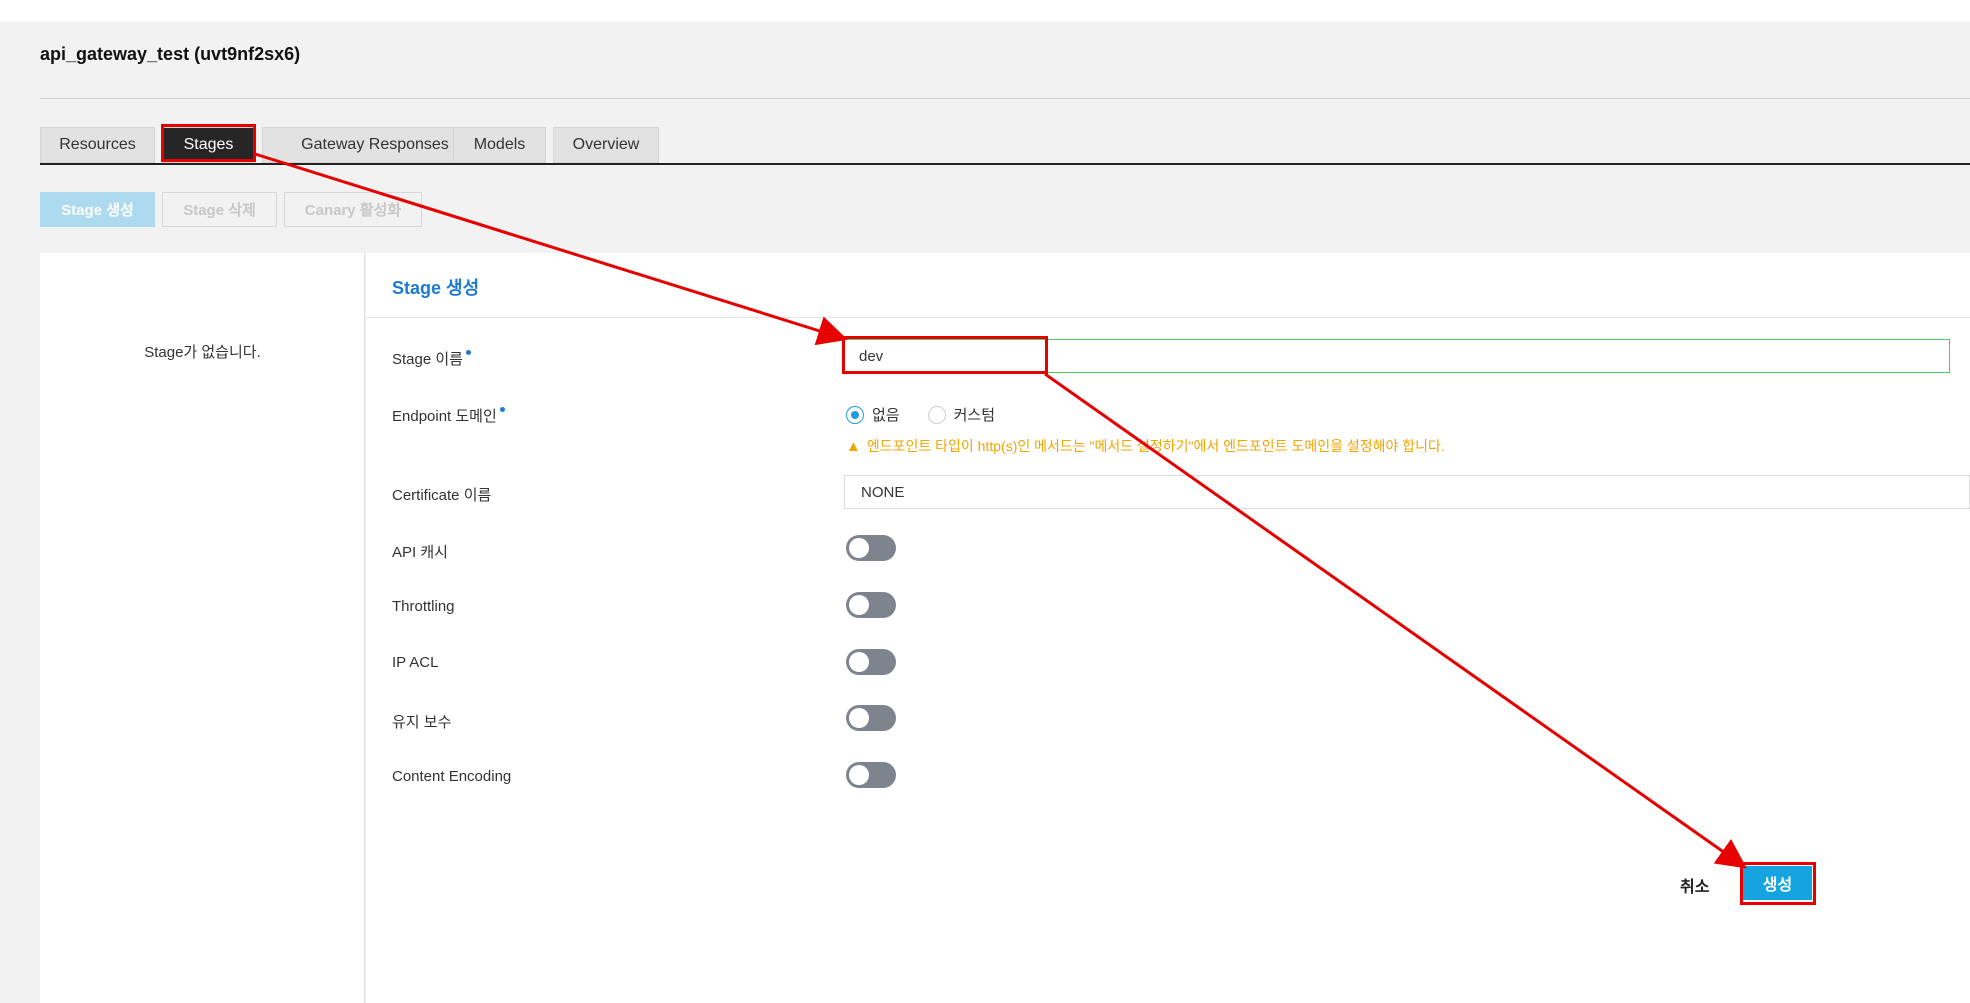 The width and height of the screenshot is (1970, 1003). I want to click on radio-none-label: 없음, so click(886, 414).